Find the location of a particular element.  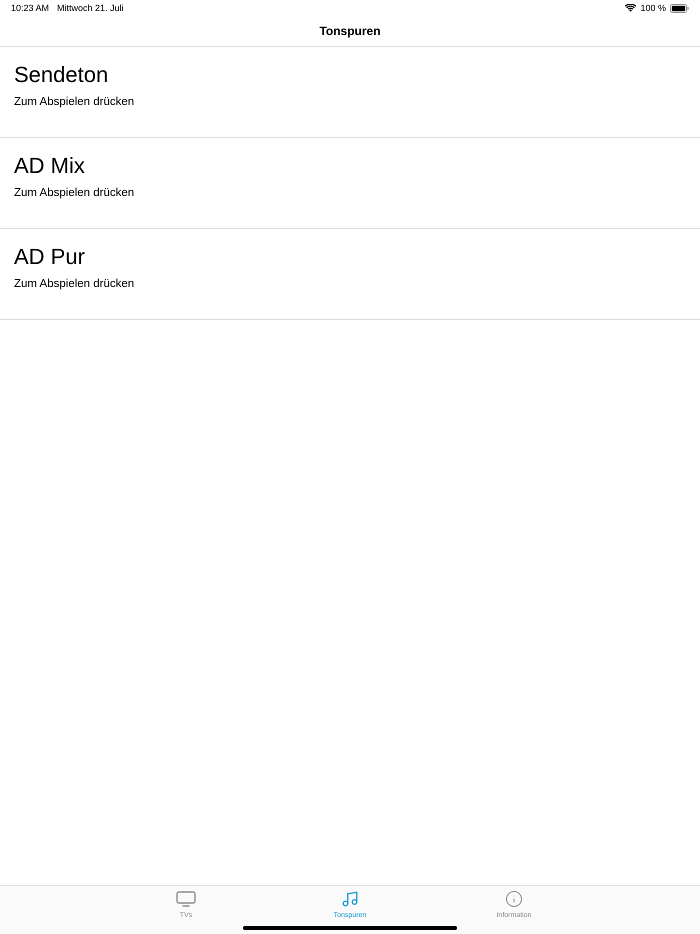

tv-icon is located at coordinates (186, 899).